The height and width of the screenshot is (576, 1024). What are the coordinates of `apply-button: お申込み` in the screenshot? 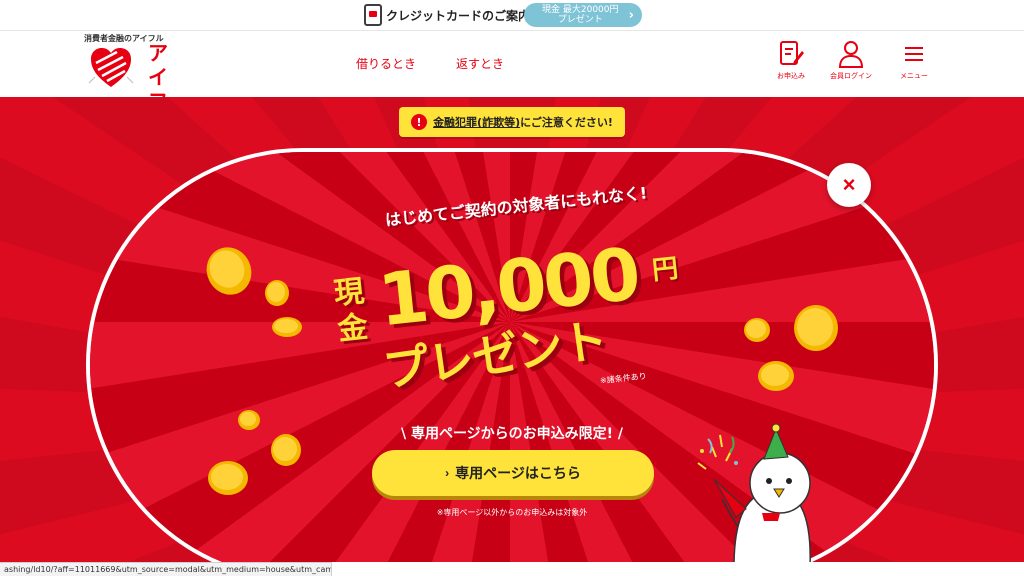 It's located at (791, 63).